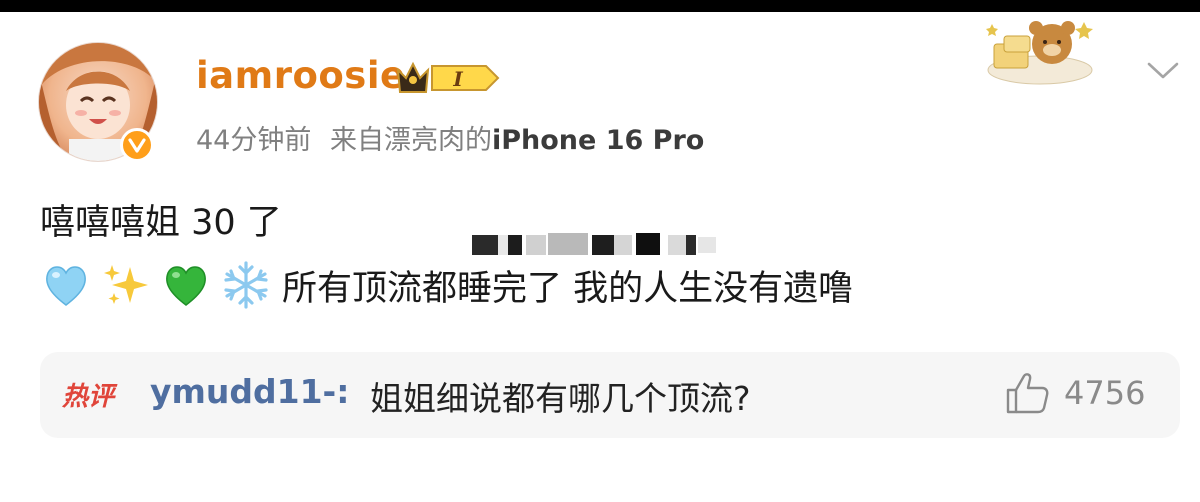  What do you see at coordinates (161, 223) in the screenshot?
I see `post-text-line-1: 嘻嘻嘻姐 30 了` at bounding box center [161, 223].